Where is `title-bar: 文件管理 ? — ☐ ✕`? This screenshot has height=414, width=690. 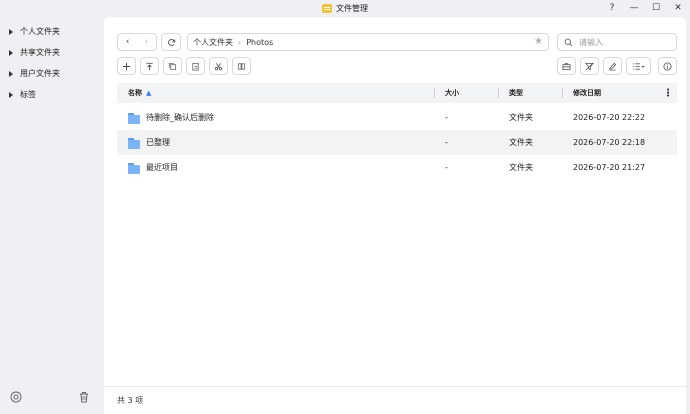
title-bar: 文件管理 ? — ☐ ✕ is located at coordinates (345, 8).